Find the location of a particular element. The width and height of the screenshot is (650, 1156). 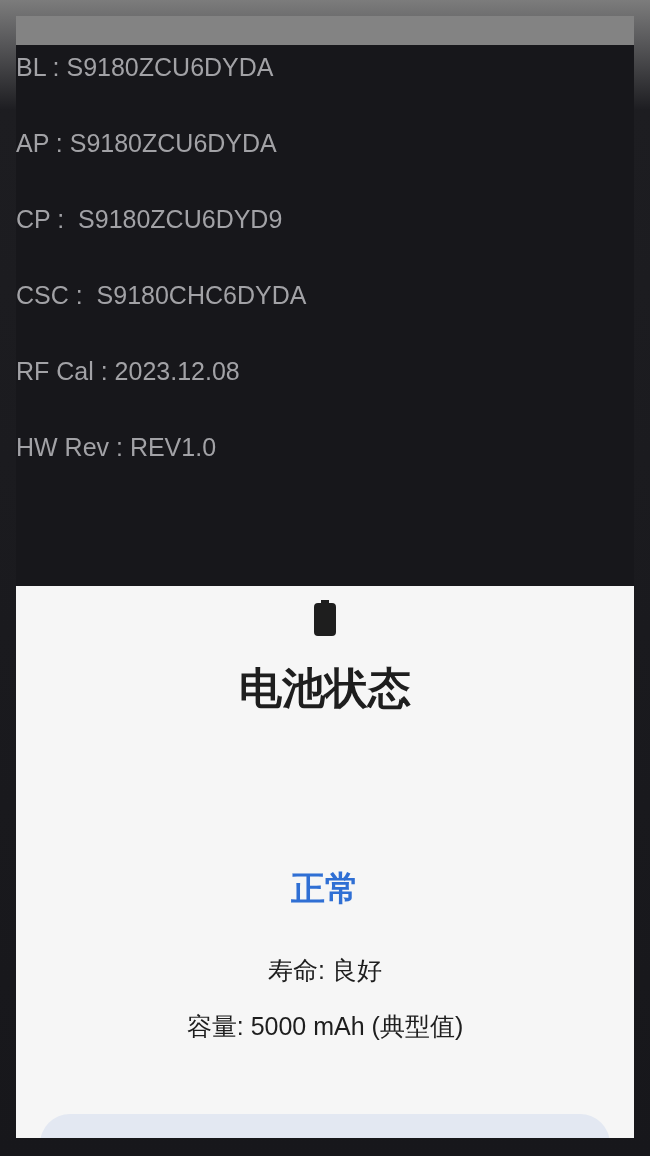

info-line: BL : S9180ZCU6DYDA is located at coordinates (145, 67).